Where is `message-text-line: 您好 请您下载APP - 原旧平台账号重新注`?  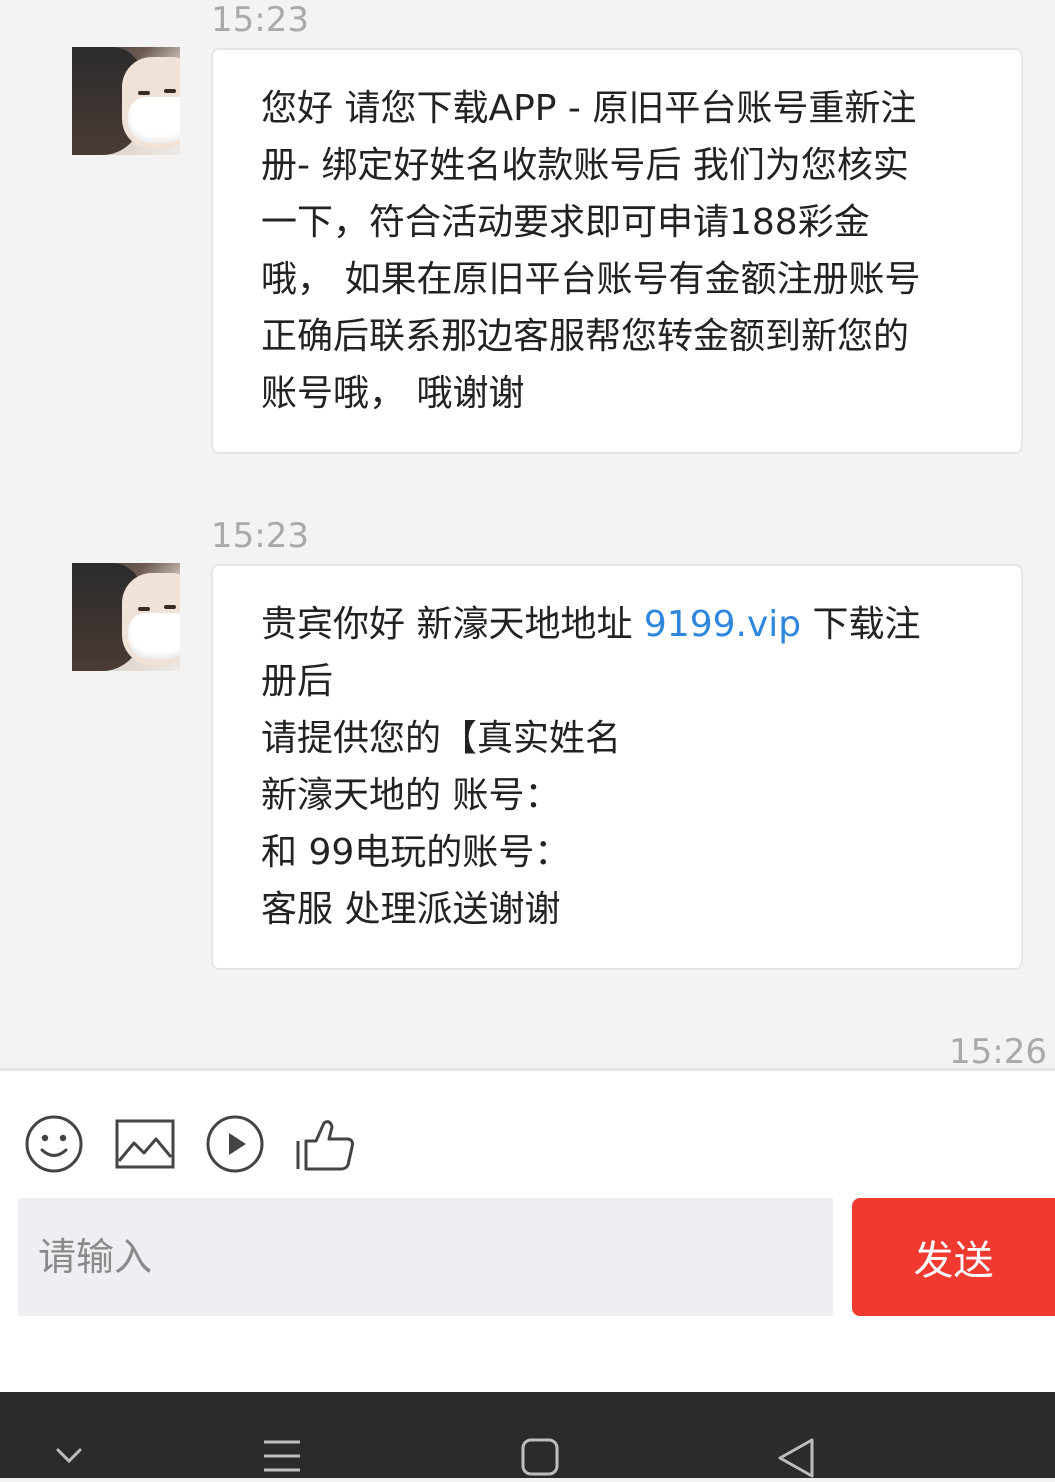 message-text-line: 您好 请您下载APP - 原旧平台账号重新注 is located at coordinates (589, 108).